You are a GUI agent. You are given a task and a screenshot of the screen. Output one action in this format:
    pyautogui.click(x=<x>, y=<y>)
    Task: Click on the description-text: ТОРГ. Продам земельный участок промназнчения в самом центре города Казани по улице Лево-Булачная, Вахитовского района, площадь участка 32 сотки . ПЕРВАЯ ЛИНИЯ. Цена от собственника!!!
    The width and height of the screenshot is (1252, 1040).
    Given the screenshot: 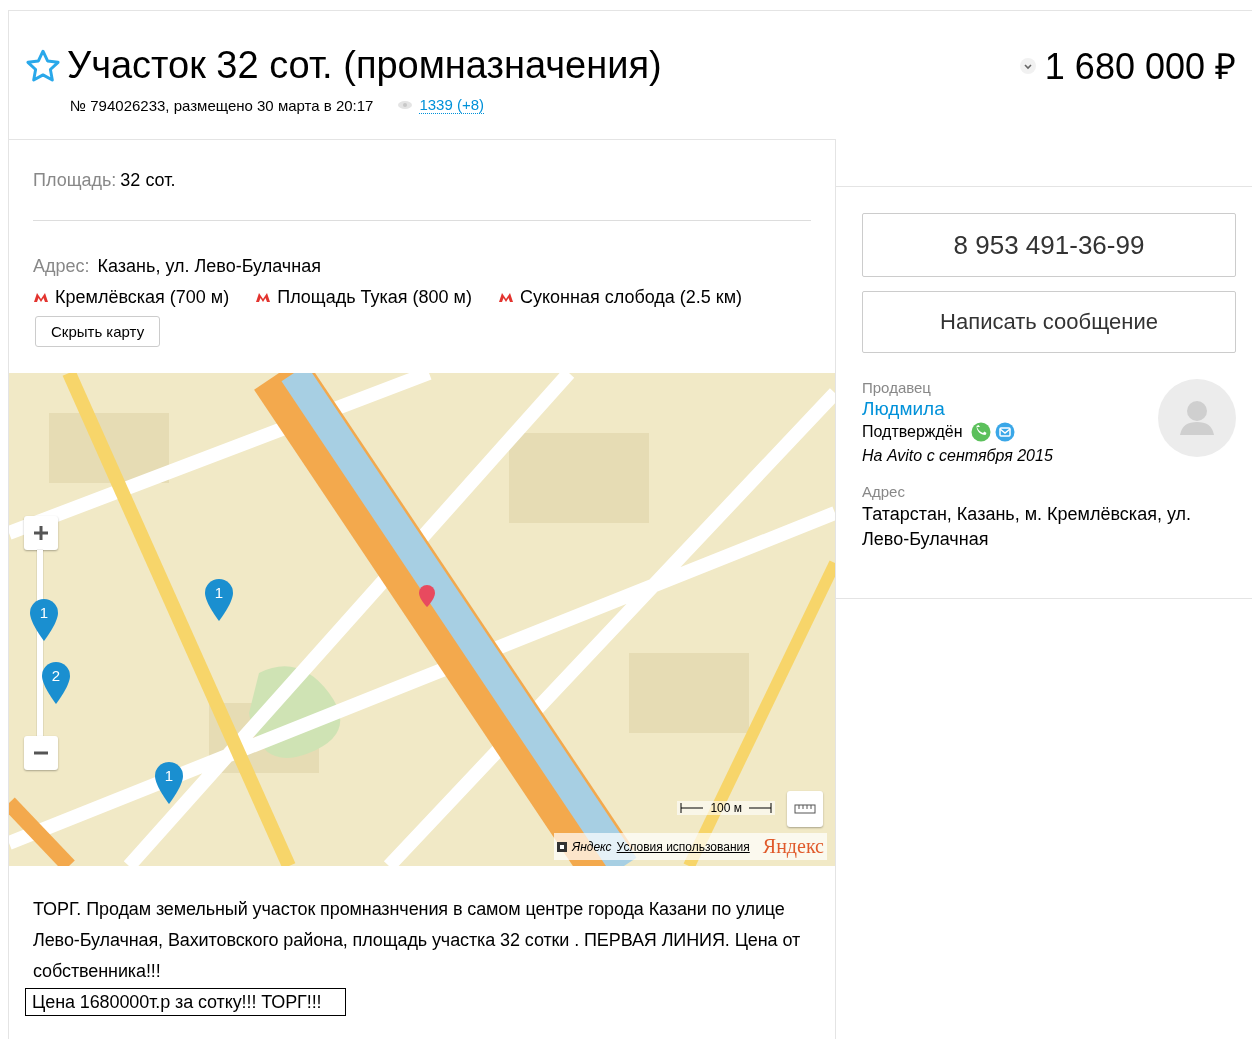 What is the action you would take?
    pyautogui.click(x=417, y=940)
    